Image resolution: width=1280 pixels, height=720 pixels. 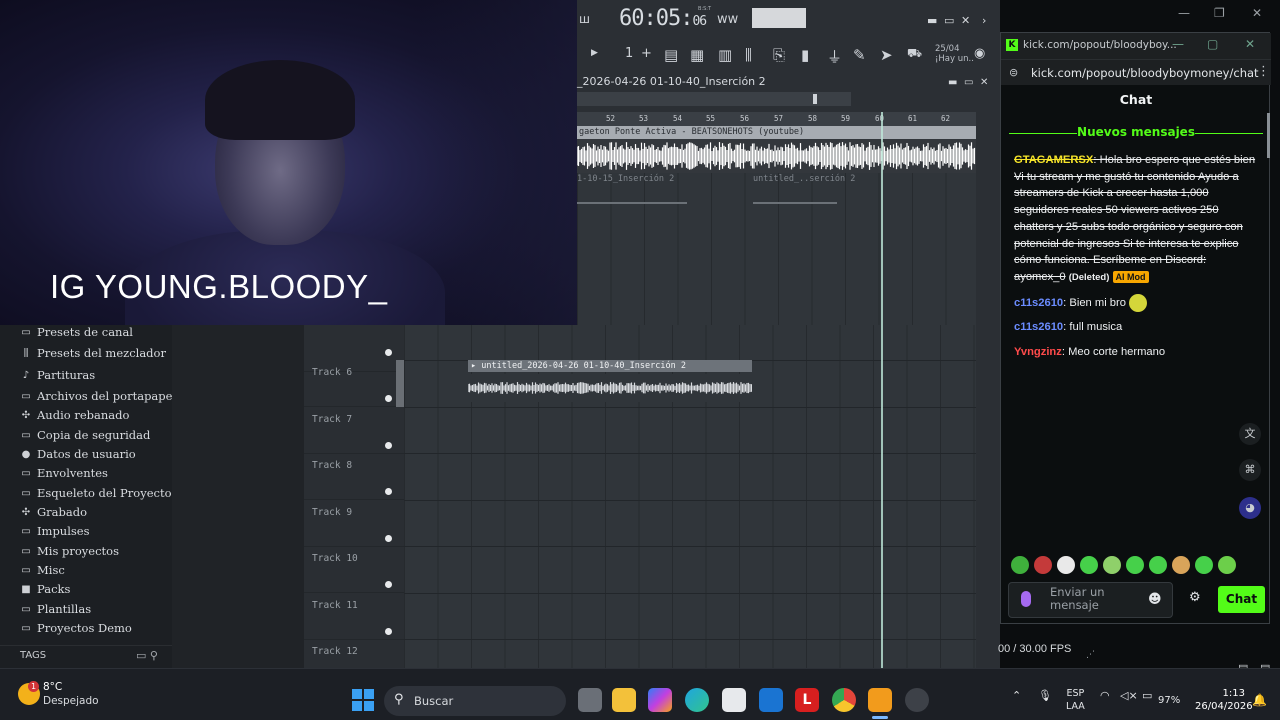 I want to click on minimize-icon: —, so click(x=1184, y=13).